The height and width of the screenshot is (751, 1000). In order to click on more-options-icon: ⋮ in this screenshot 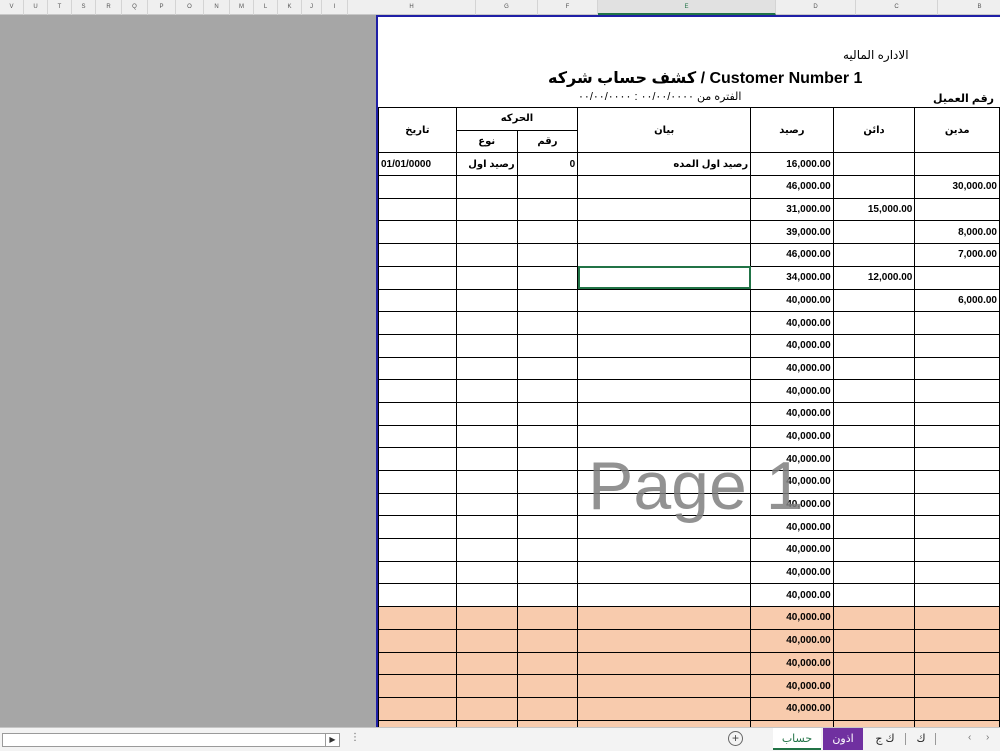, I will do `click(355, 737)`.